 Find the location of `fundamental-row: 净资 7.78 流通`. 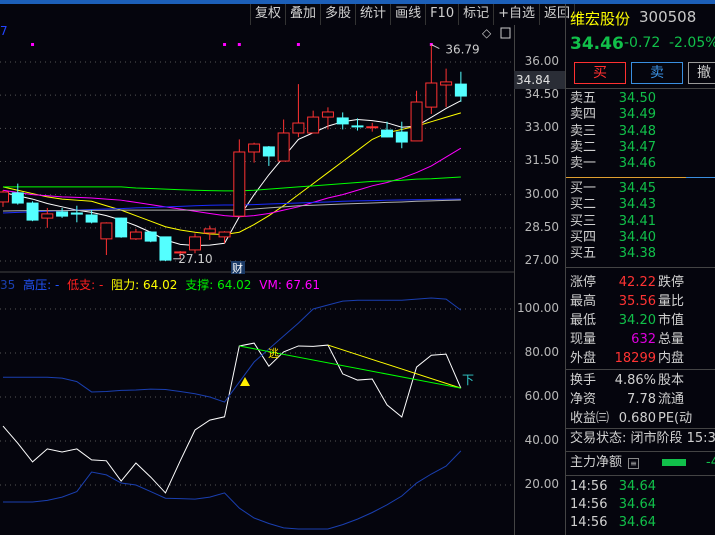

fundamental-row: 净资 7.78 流通 is located at coordinates (640, 400).